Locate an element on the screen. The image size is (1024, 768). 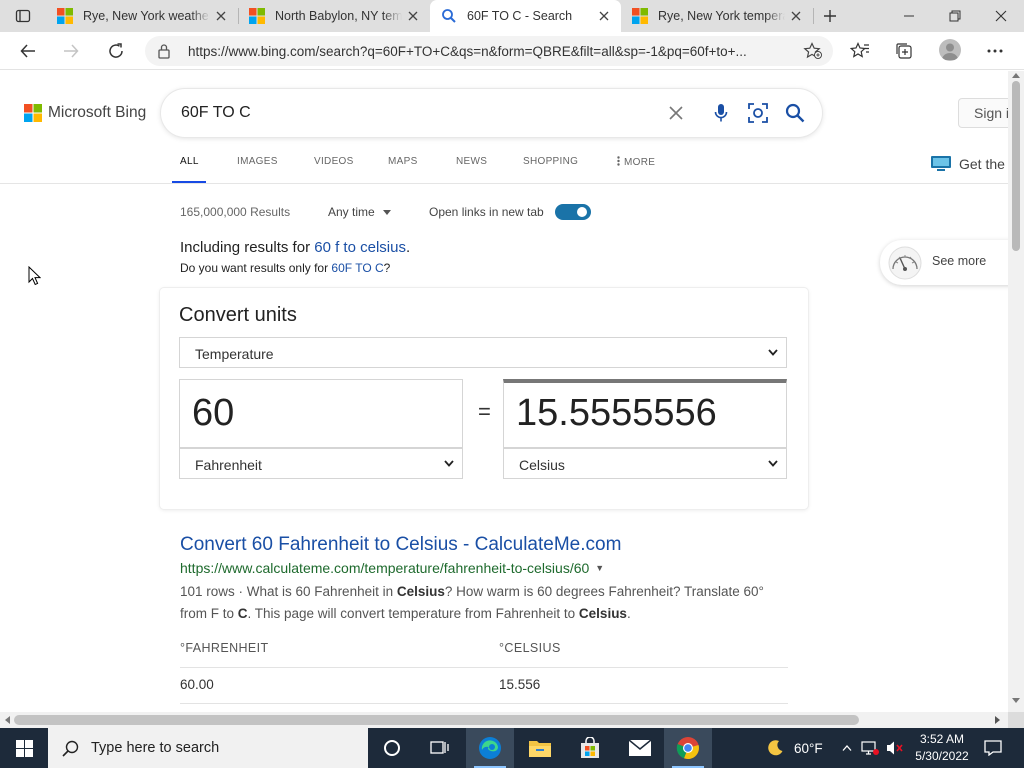
tab-title: 60F TO C - Search is located at coordinates (520, 16).